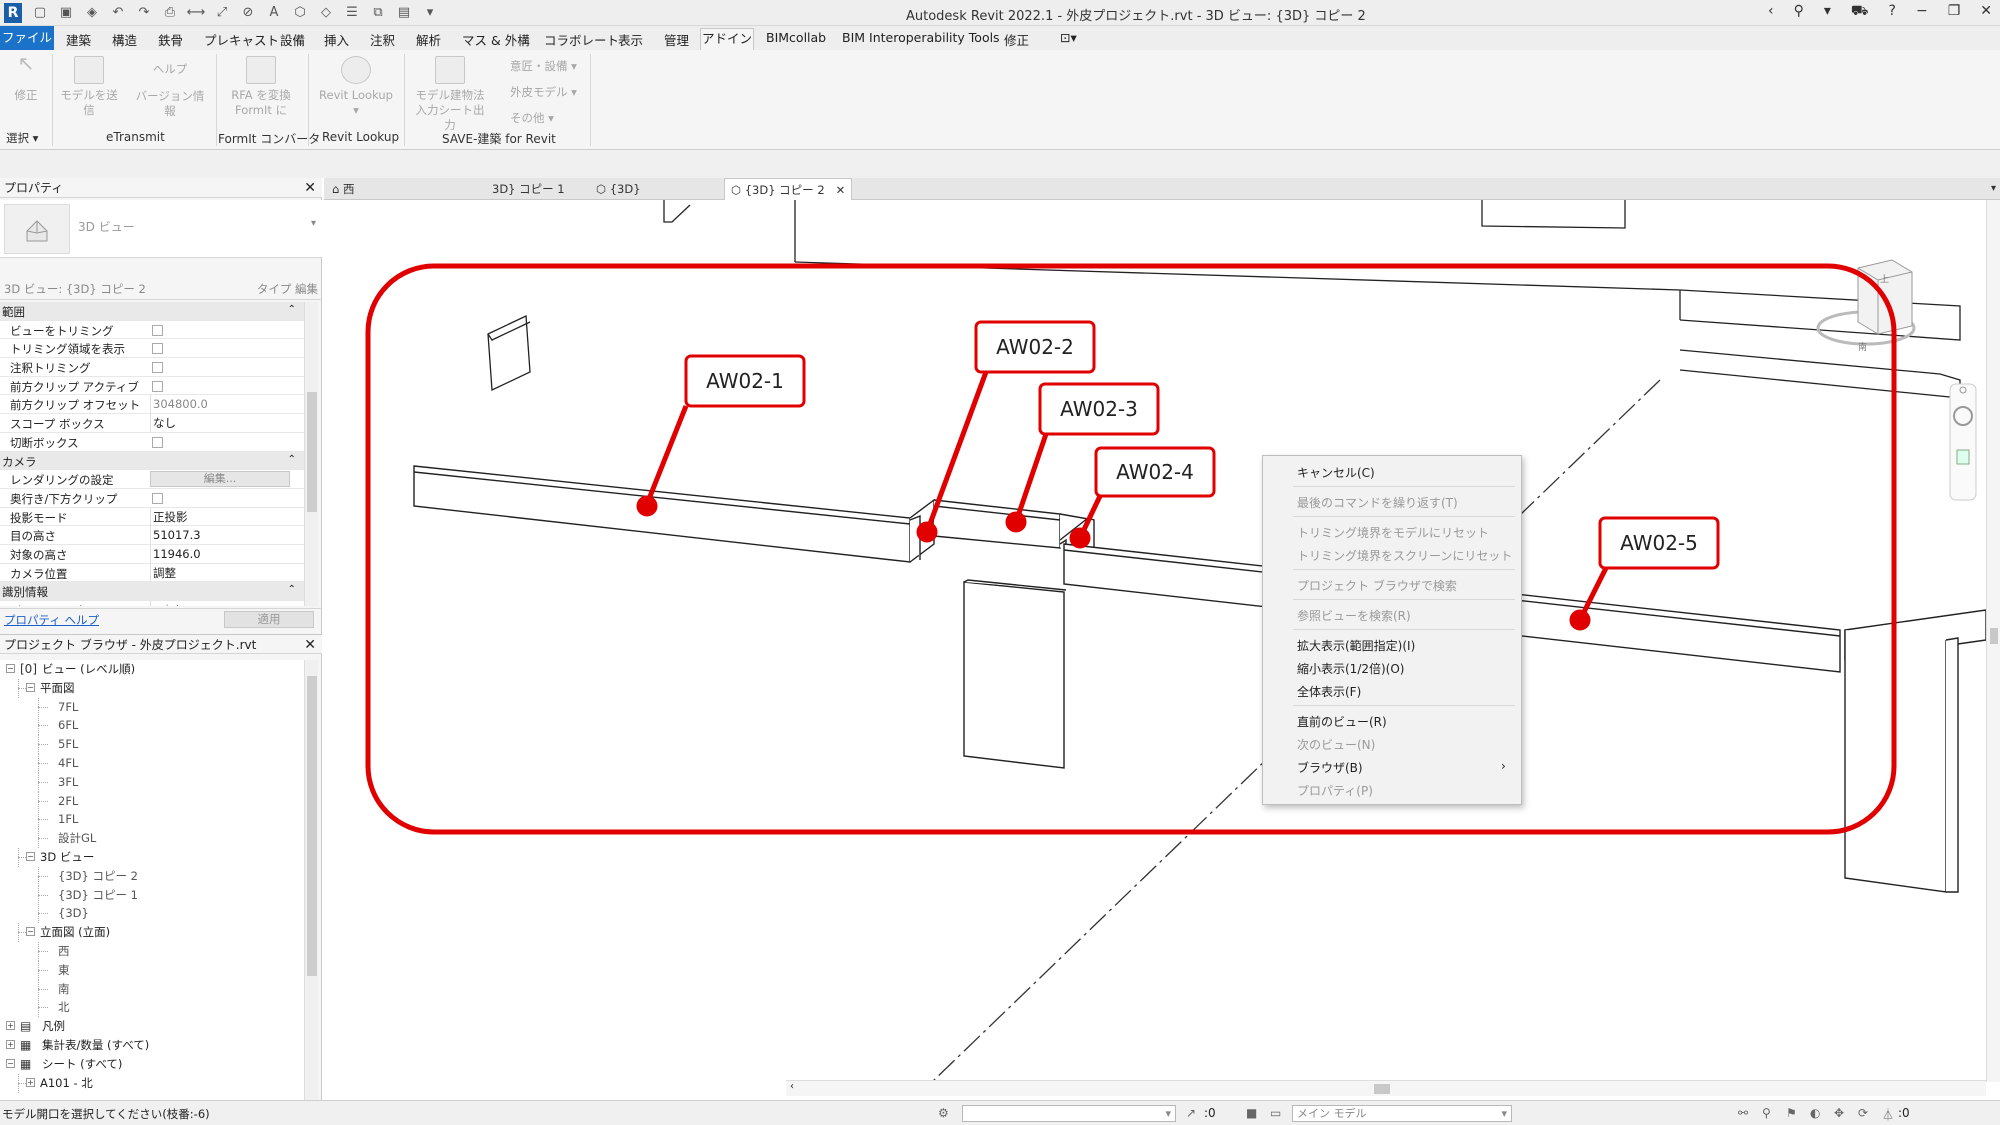 This screenshot has width=2000, height=1125. I want to click on property-group: 範囲 ⌃, so click(152, 311).